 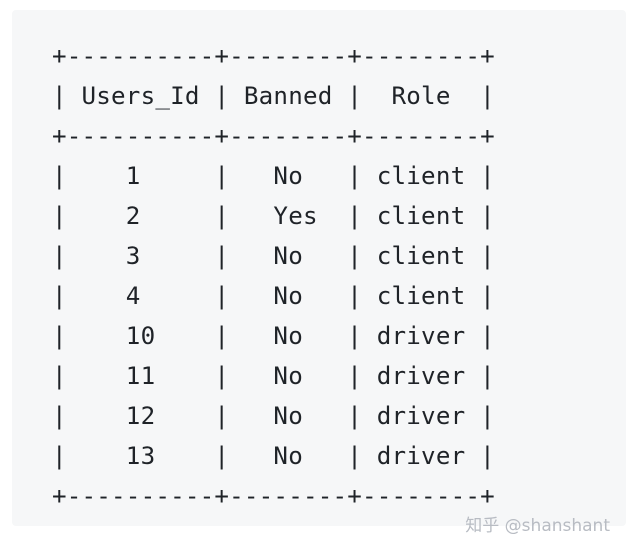 I want to click on table-row: | 1 | No | client |, so click(x=273, y=176).